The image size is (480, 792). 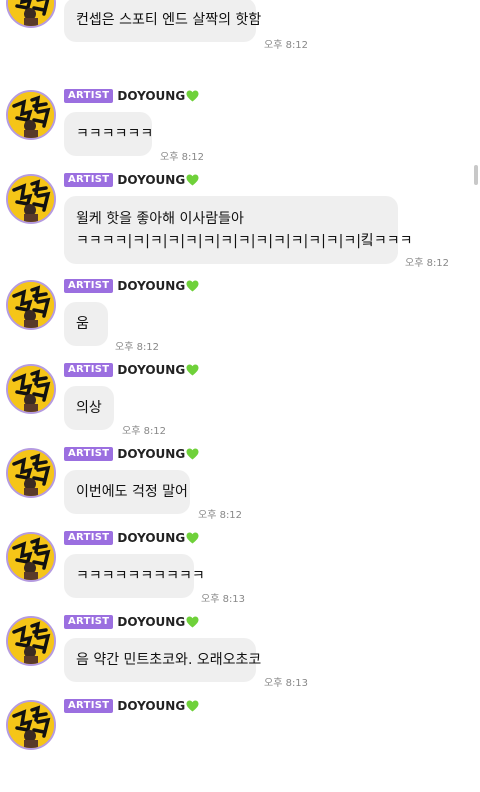 I want to click on message-bubble: ㅋㅋㅋㅋㅋㅋㅋㅋㅋㅋ, so click(x=134, y=576).